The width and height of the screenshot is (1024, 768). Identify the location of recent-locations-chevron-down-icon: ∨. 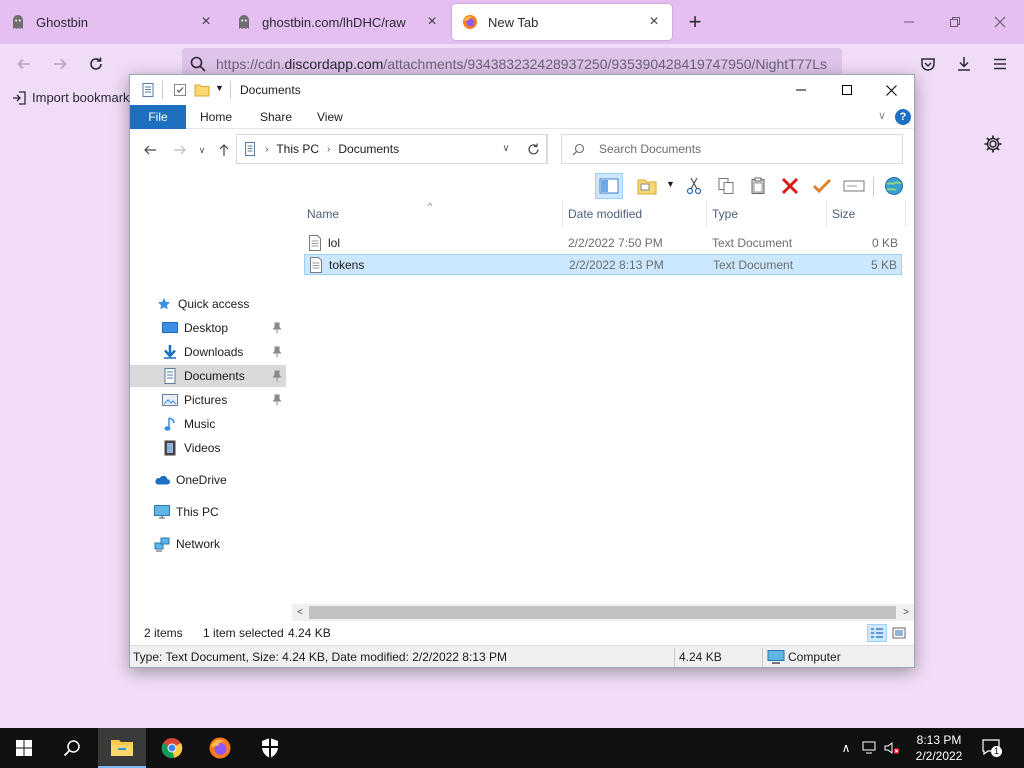
(202, 150).